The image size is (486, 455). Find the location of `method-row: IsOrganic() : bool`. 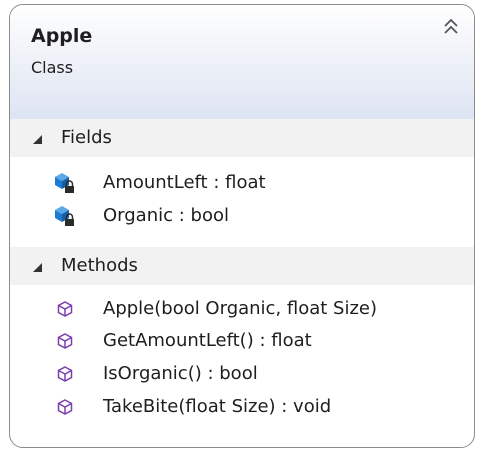

method-row: IsOrganic() : bool is located at coordinates (242, 375).